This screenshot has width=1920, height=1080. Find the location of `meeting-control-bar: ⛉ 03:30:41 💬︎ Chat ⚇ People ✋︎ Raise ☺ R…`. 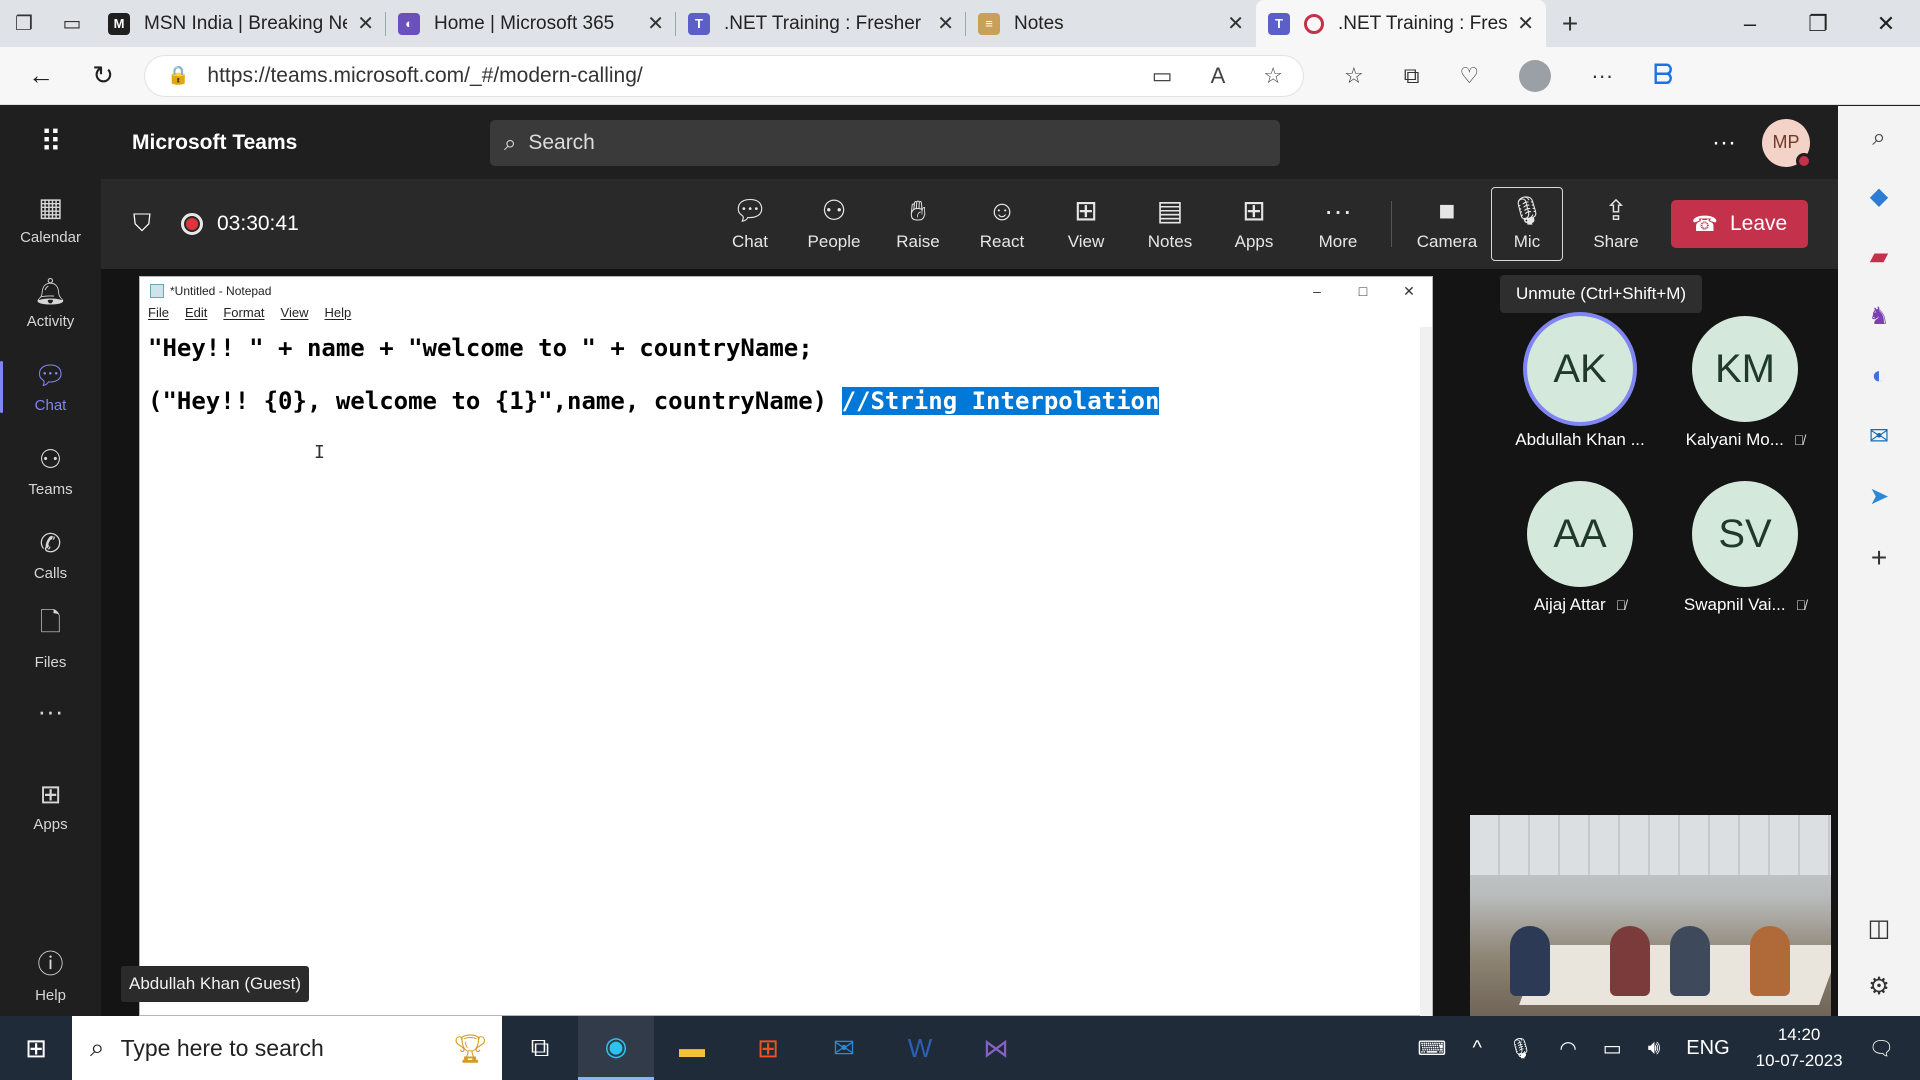

meeting-control-bar: ⛉ 03:30:41 💬︎ Chat ⚇ People ✋︎ Raise ☺ R… is located at coordinates (969, 224).